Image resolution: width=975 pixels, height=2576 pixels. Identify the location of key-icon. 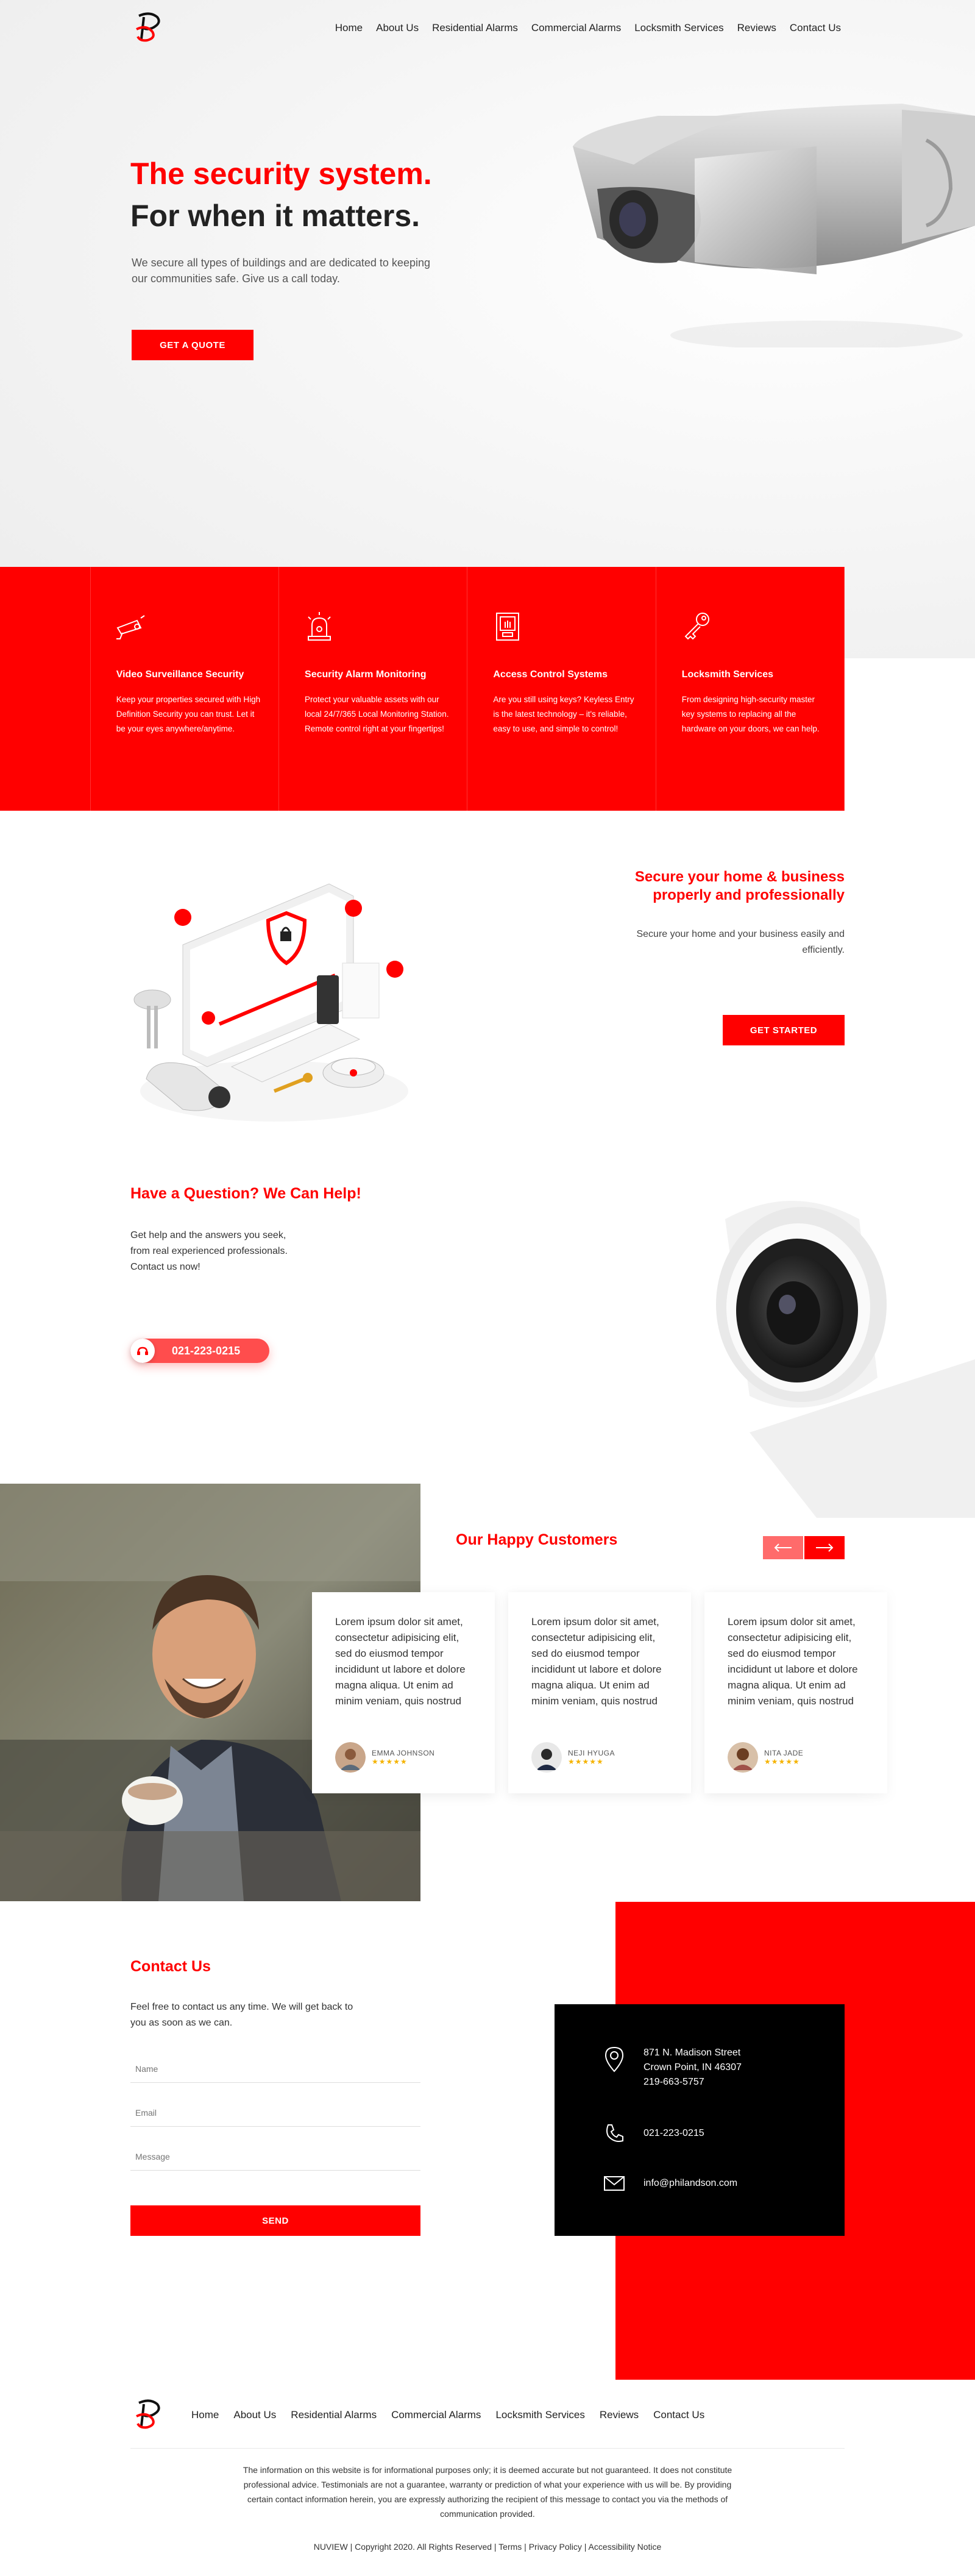
(696, 626).